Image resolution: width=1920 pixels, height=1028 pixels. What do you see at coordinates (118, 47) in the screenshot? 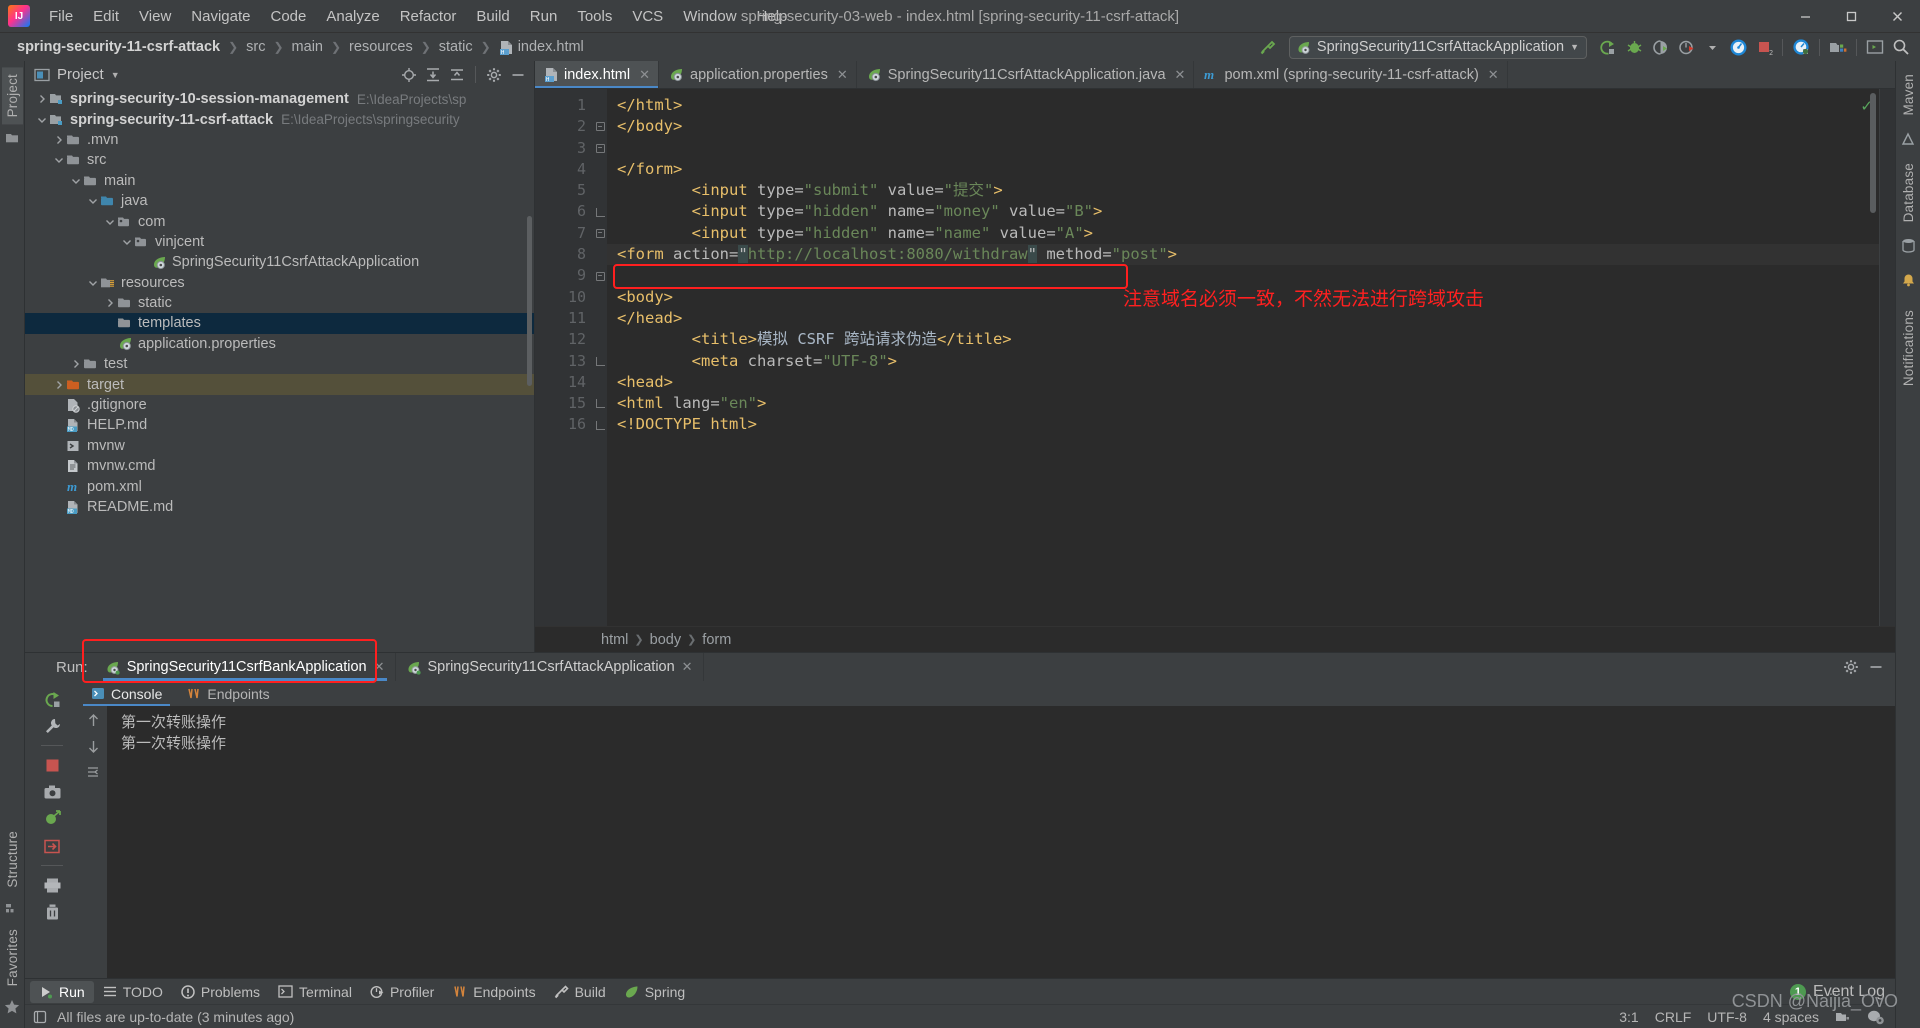
I see `breadcrumb-item-spring-security-11-csrf-attack: spring-security-11-csrf-attack` at bounding box center [118, 47].